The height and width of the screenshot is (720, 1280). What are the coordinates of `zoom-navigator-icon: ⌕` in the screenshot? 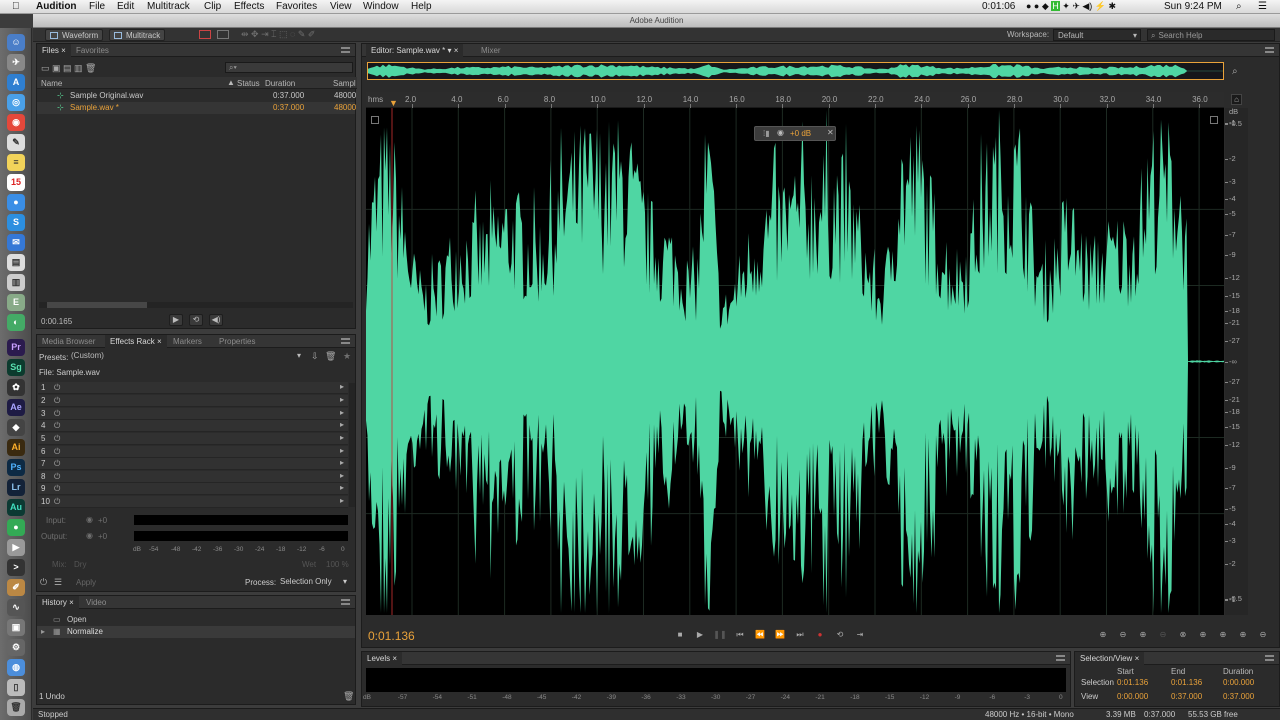 It's located at (1235, 71).